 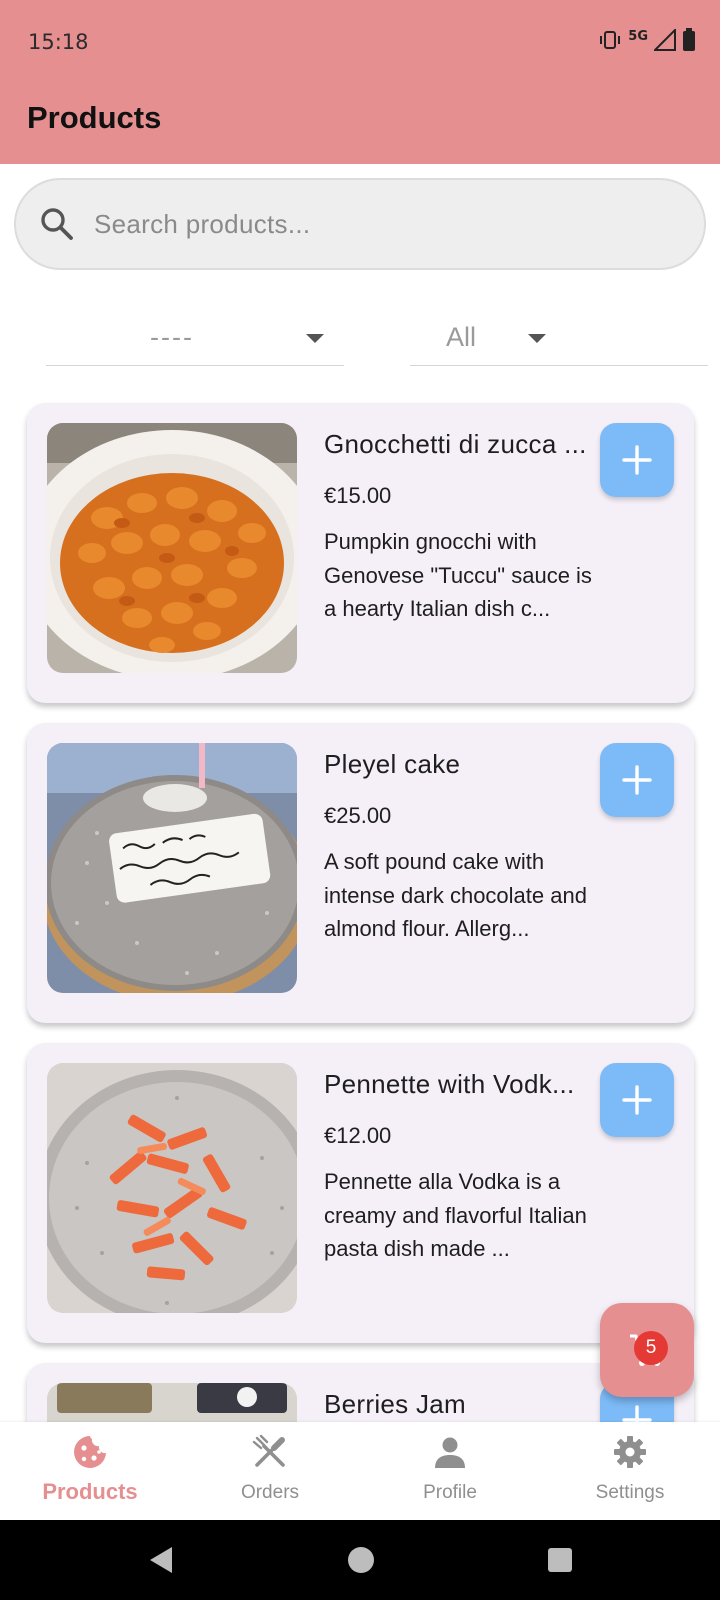 What do you see at coordinates (360, 82) in the screenshot?
I see `app-bar: 15:18 5G Products` at bounding box center [360, 82].